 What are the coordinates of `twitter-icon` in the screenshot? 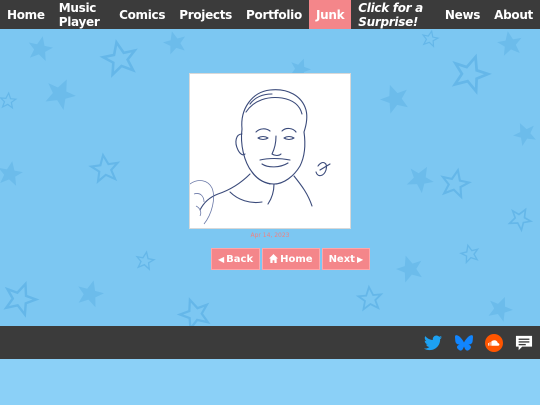 It's located at (433, 343).